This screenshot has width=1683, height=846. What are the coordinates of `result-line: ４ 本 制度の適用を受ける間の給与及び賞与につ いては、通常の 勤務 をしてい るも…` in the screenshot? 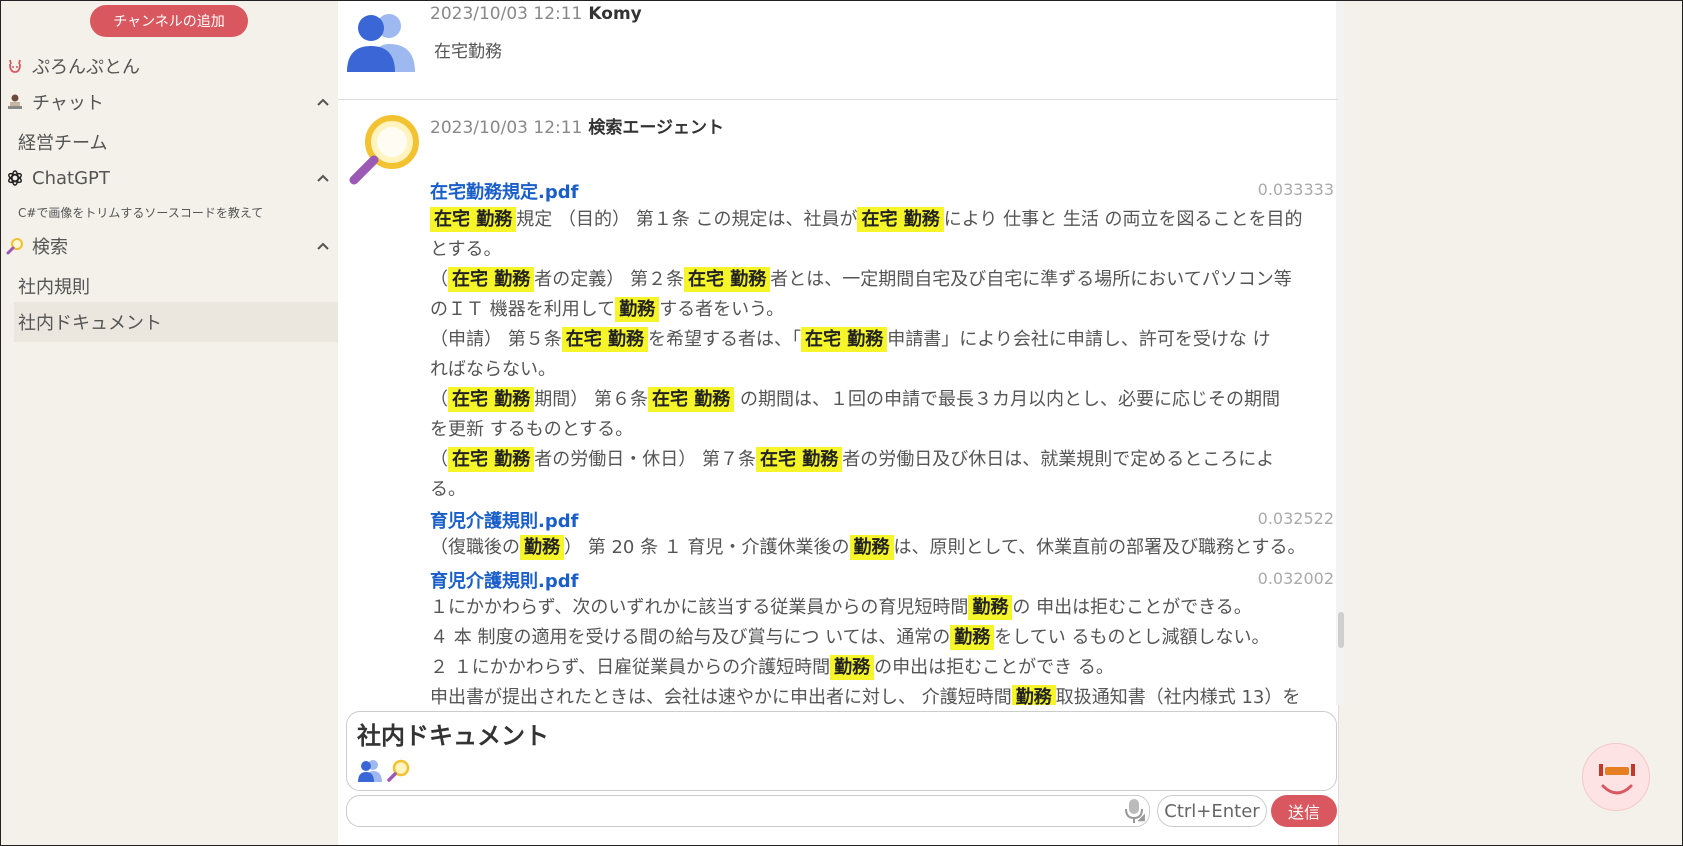 It's located at (882, 638).